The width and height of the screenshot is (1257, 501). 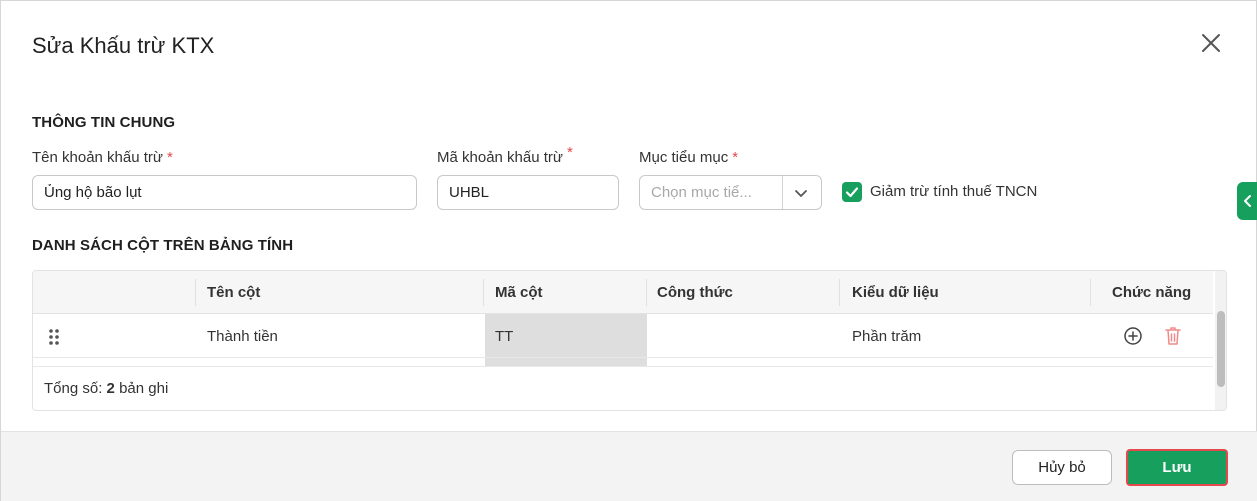 I want to click on chevron-down-icon, so click(x=801, y=193).